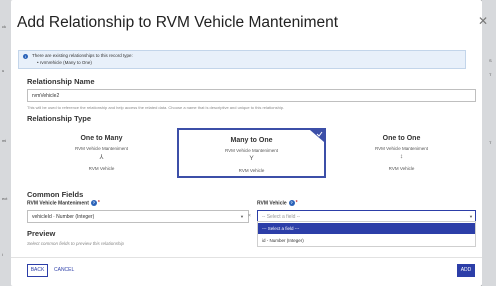 This screenshot has height=286, width=496. What do you see at coordinates (55, 194) in the screenshot?
I see `common-fields-heading: Common Fields` at bounding box center [55, 194].